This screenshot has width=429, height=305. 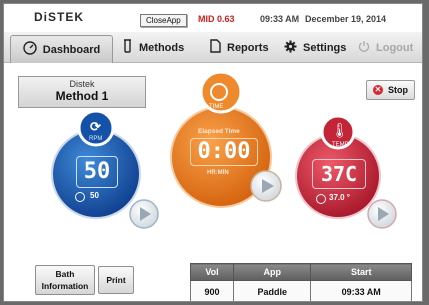 What do you see at coordinates (340, 130) in the screenshot?
I see `thermometer-icon: 🌡` at bounding box center [340, 130].